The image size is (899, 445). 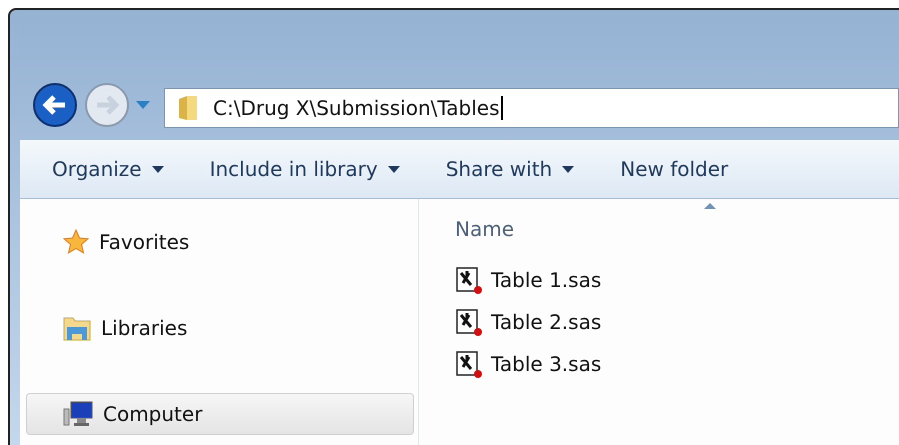 I want to click on address-field: C:\Drug X\Submission\Tables, so click(x=531, y=108).